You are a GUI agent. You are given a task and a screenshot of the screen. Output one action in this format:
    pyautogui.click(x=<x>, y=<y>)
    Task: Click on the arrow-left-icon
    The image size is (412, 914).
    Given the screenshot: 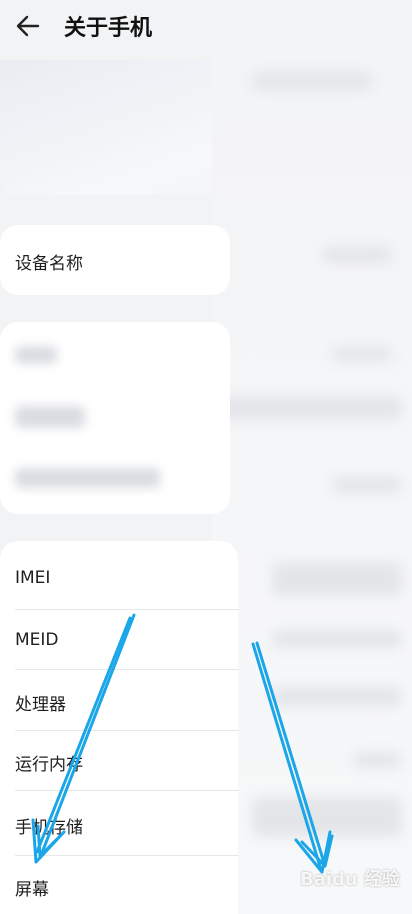 What is the action you would take?
    pyautogui.click(x=83, y=738)
    